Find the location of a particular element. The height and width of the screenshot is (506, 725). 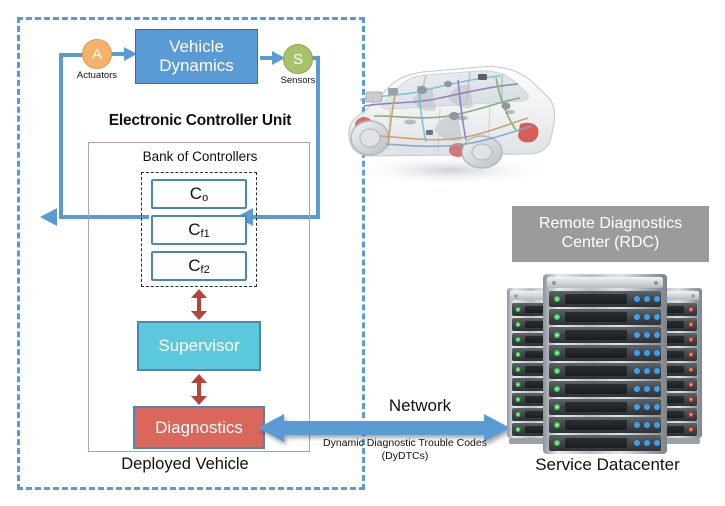

controller-block-c-f2: Cf2 is located at coordinates (199, 266).